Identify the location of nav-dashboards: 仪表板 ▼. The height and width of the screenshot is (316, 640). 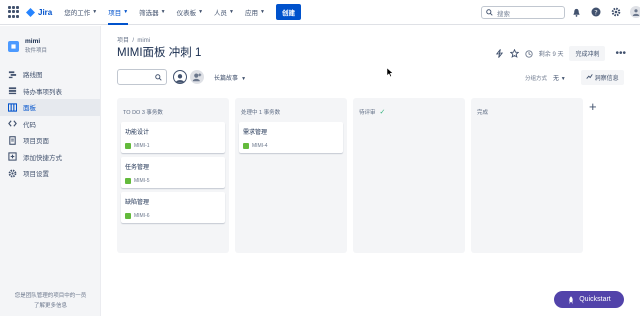
(190, 12).